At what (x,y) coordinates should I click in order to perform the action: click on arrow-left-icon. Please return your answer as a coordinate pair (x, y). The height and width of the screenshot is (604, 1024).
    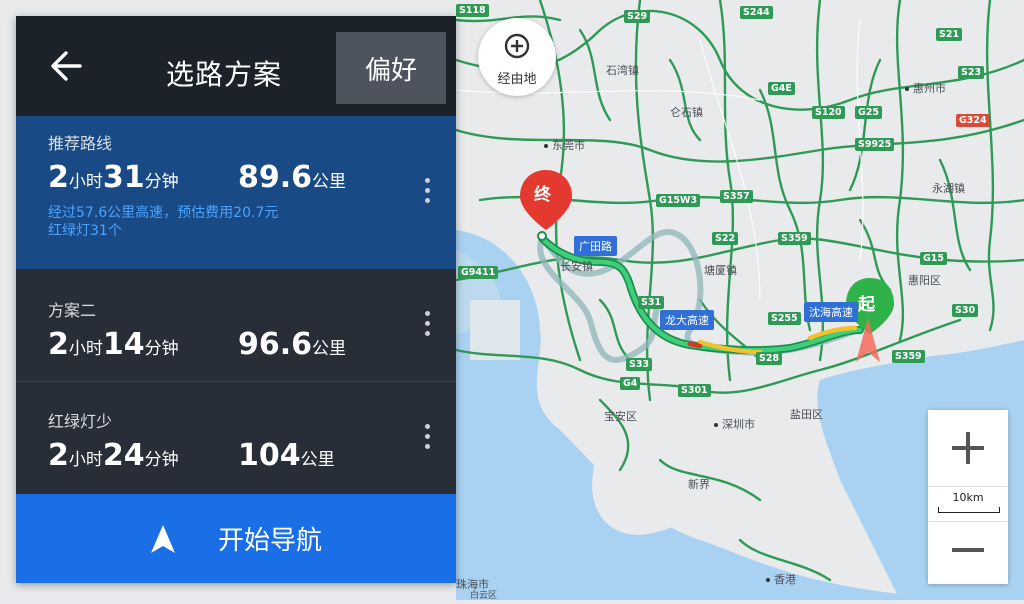
    Looking at the image, I should click on (66, 66).